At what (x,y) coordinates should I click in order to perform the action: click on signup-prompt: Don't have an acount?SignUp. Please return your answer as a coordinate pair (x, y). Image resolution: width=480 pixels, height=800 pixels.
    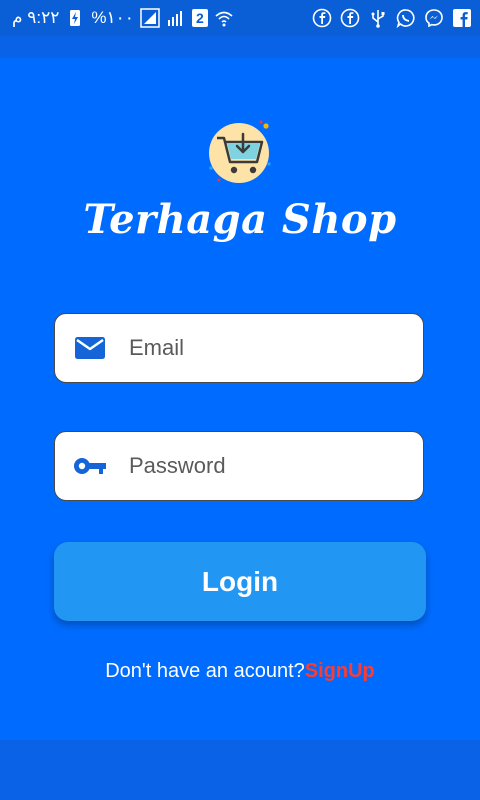
    Looking at the image, I should click on (240, 671).